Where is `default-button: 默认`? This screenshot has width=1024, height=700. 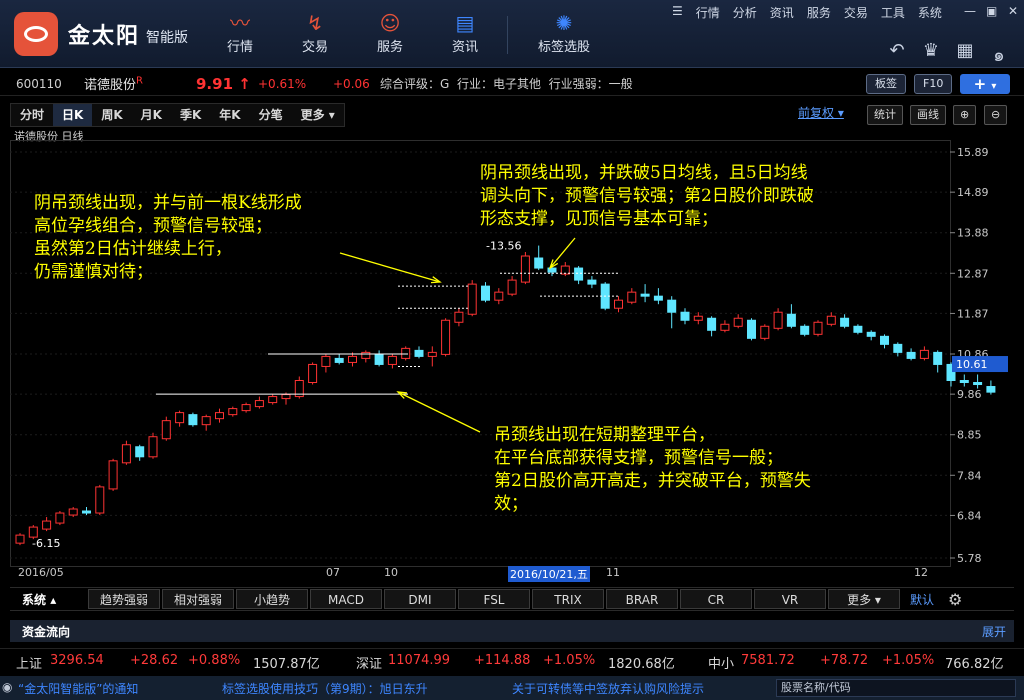 default-button: 默认 is located at coordinates (922, 599).